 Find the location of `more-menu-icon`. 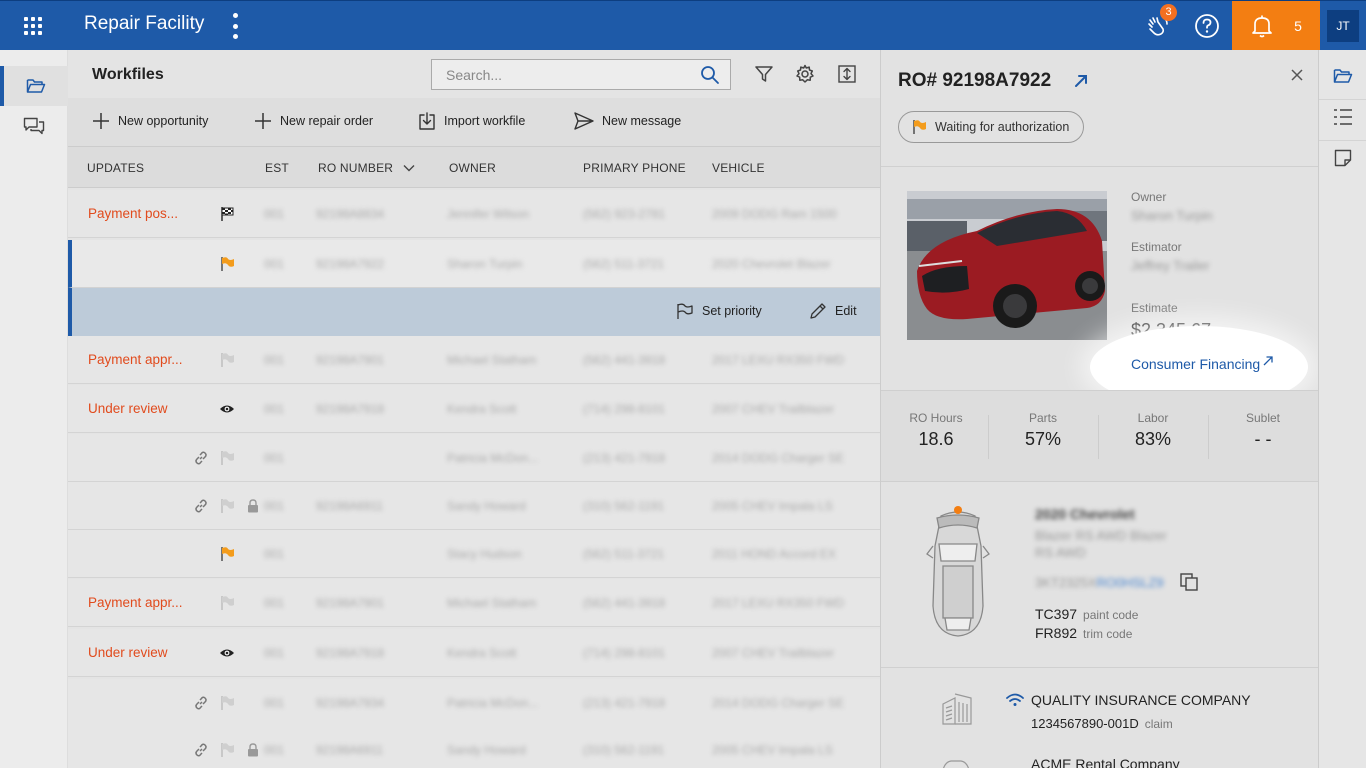

more-menu-icon is located at coordinates (235, 26).